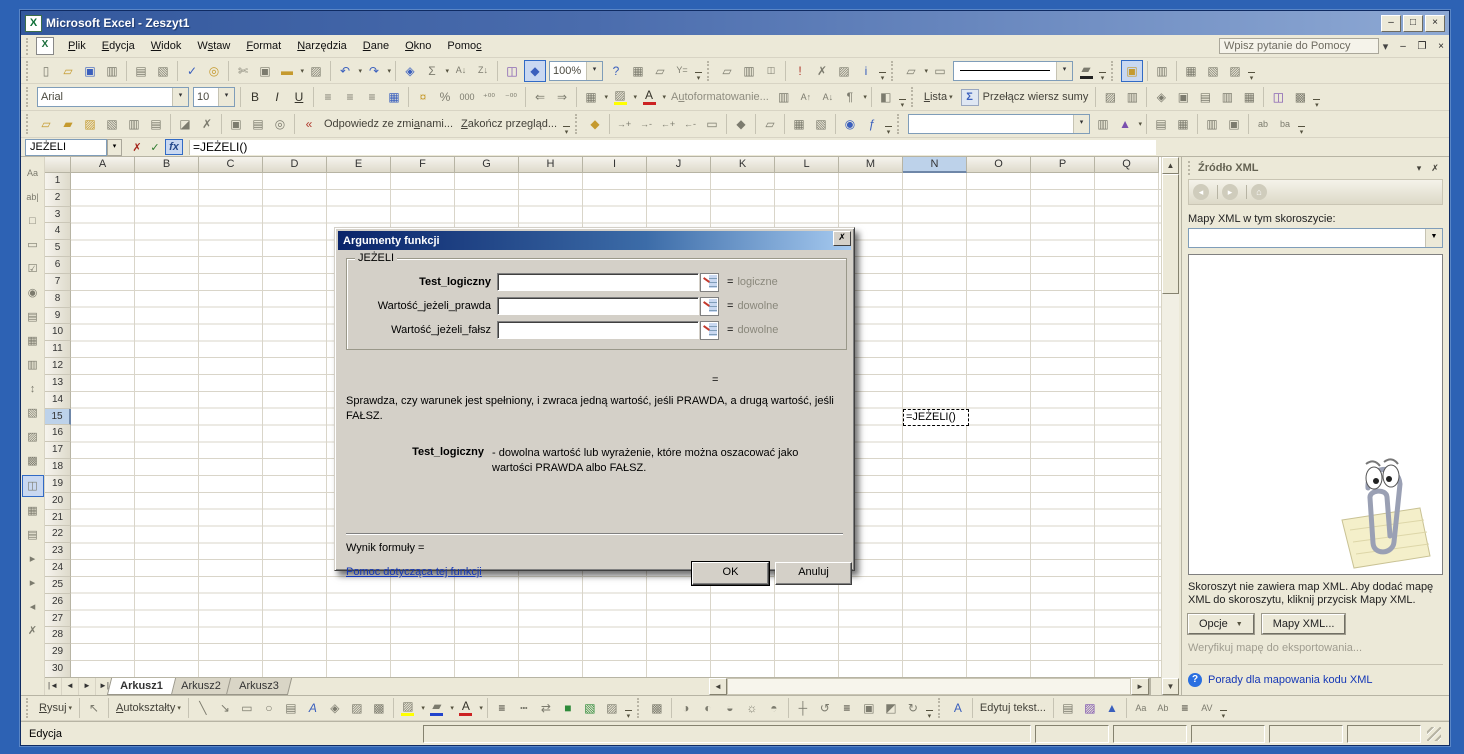  I want to click on active-cell-n15: =JEŻELI(), so click(936, 417).